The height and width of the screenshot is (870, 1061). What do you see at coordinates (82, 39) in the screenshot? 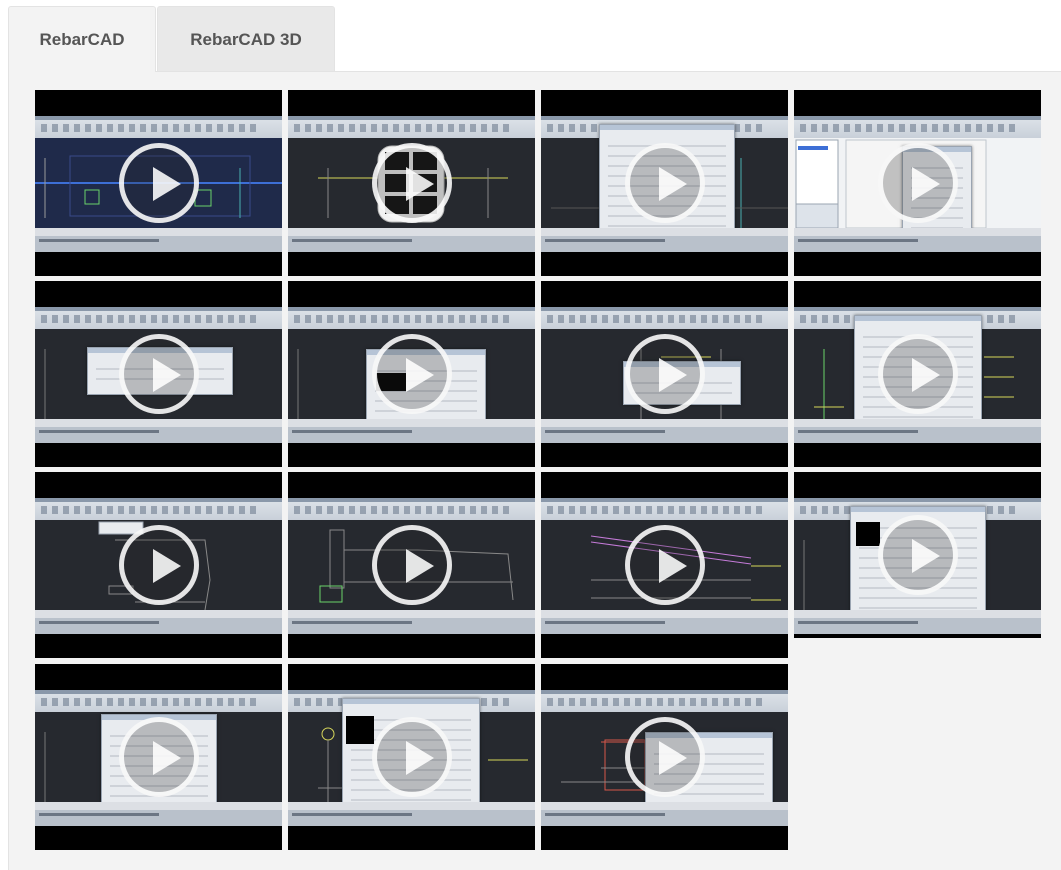
I see `tab-rebarcad: RebarCAD` at bounding box center [82, 39].